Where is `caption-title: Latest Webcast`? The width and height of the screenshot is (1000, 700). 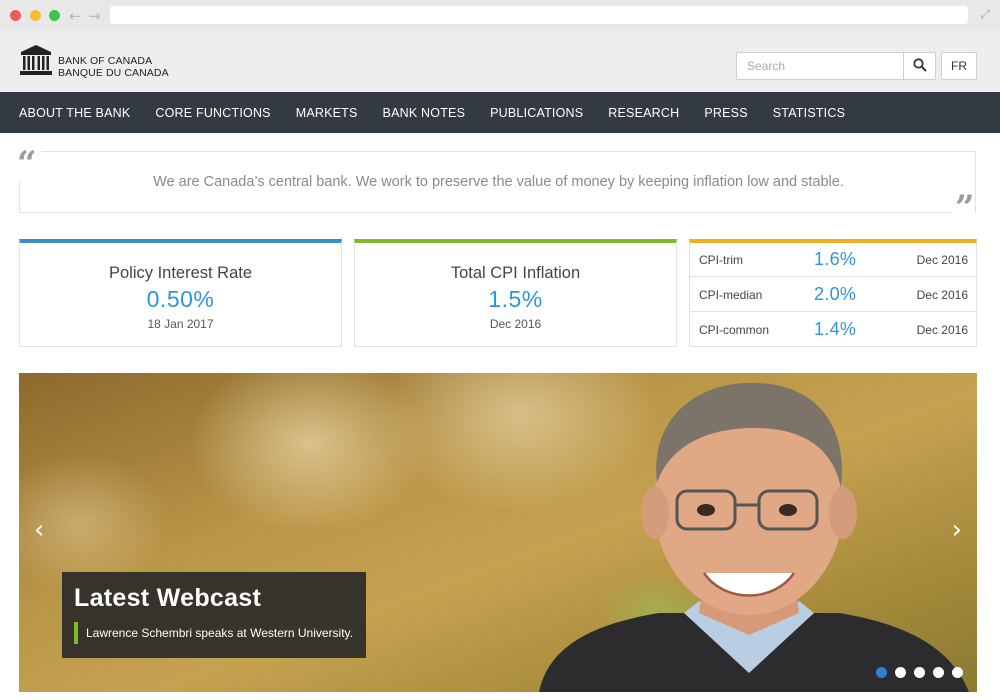
caption-title: Latest Webcast is located at coordinates (168, 598).